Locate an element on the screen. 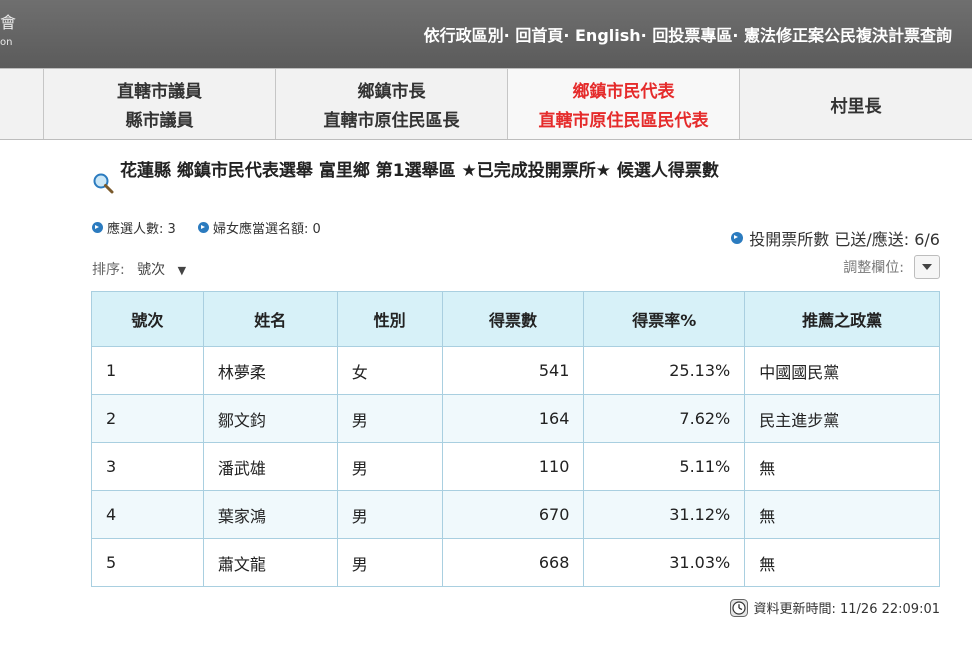 This screenshot has height=649, width=972. polling-station-count: 投開票所數 已送/應送: 6/6 is located at coordinates (835, 238).